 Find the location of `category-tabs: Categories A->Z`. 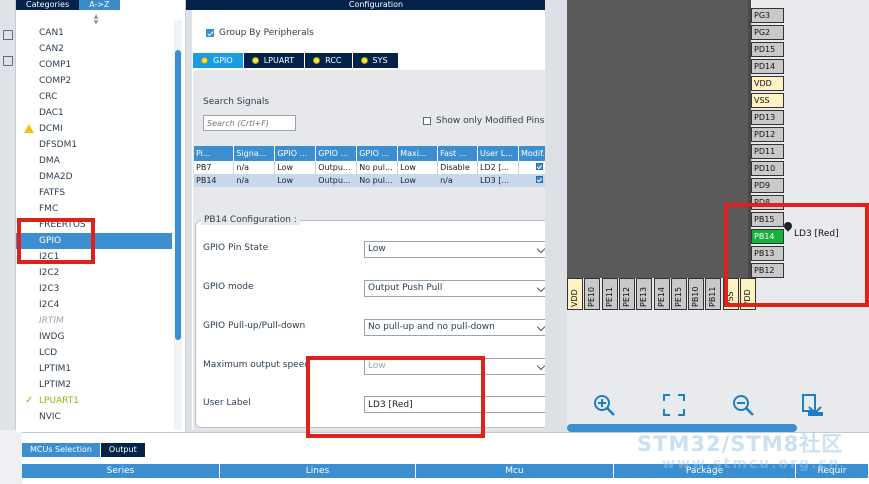

category-tabs: Categories A->Z is located at coordinates (68, 5).